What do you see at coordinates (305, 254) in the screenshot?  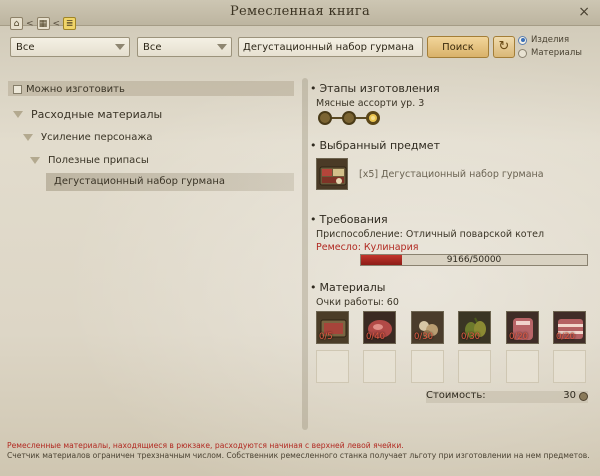 I see `tree-scrollbar` at bounding box center [305, 254].